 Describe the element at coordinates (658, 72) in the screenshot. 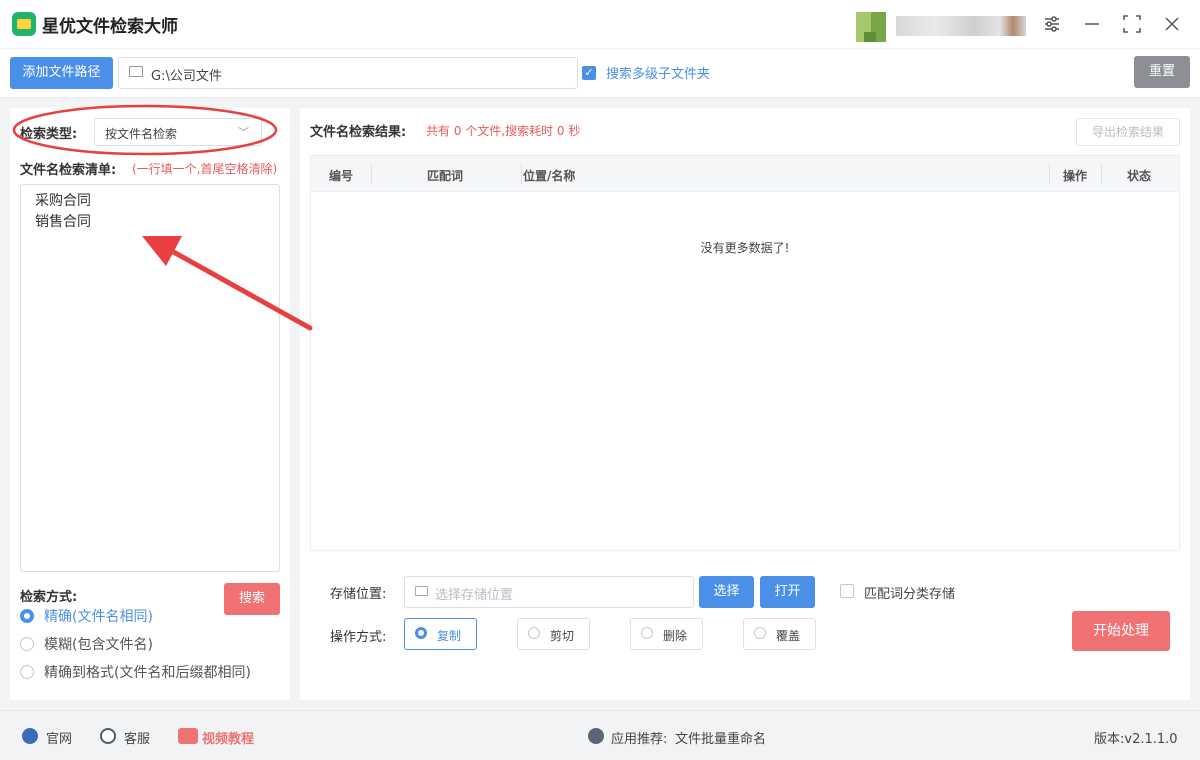

I see `subfolder-label: 搜索多级子文件夹` at that location.